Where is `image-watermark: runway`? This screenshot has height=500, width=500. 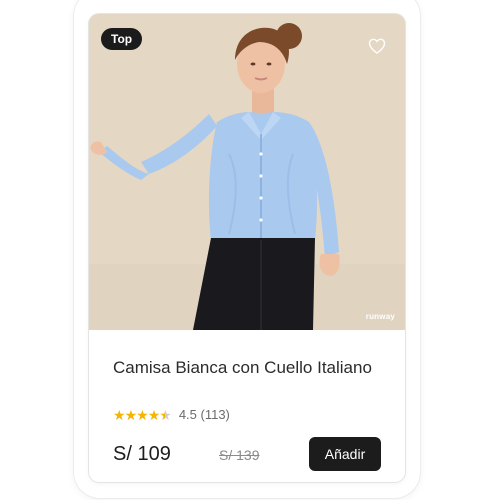
image-watermark: runway is located at coordinates (380, 316).